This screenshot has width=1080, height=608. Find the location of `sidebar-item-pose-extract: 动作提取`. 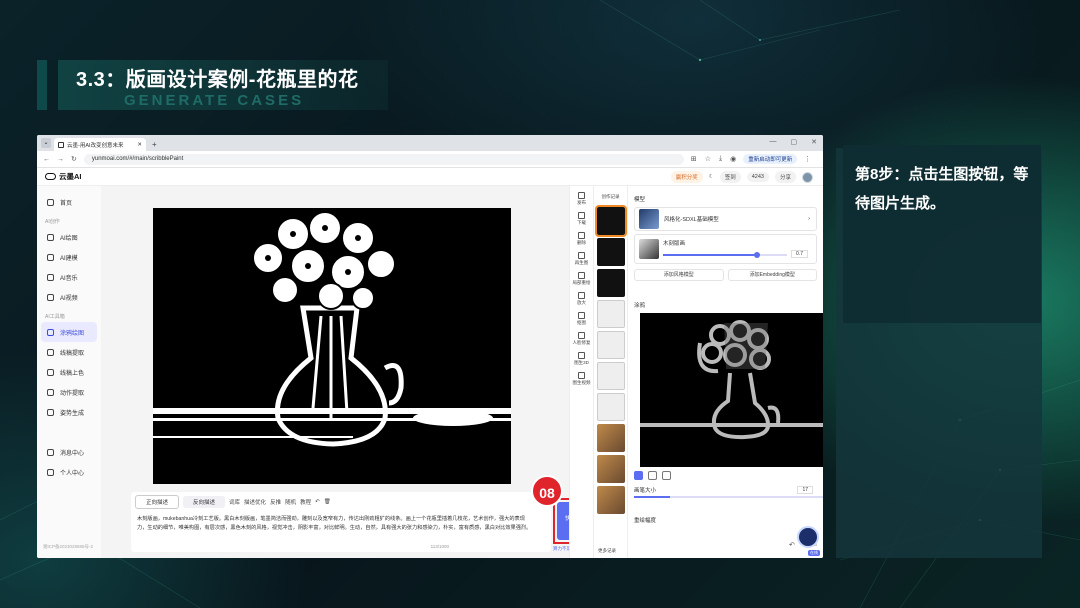

sidebar-item-pose-extract: 动作提取 is located at coordinates (69, 392).